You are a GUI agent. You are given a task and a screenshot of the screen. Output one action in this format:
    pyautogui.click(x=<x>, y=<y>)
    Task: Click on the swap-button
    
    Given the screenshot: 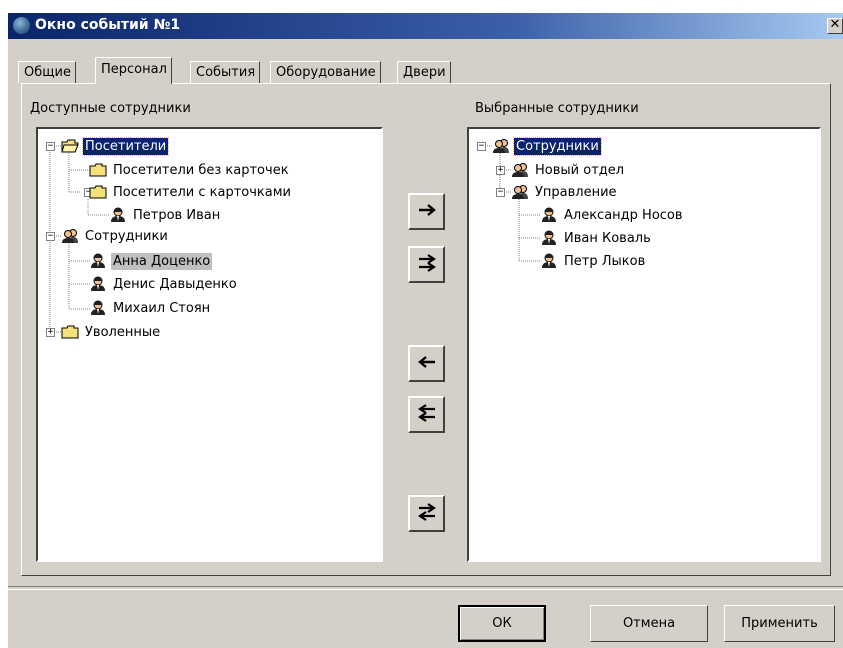 What is the action you would take?
    pyautogui.click(x=426, y=513)
    